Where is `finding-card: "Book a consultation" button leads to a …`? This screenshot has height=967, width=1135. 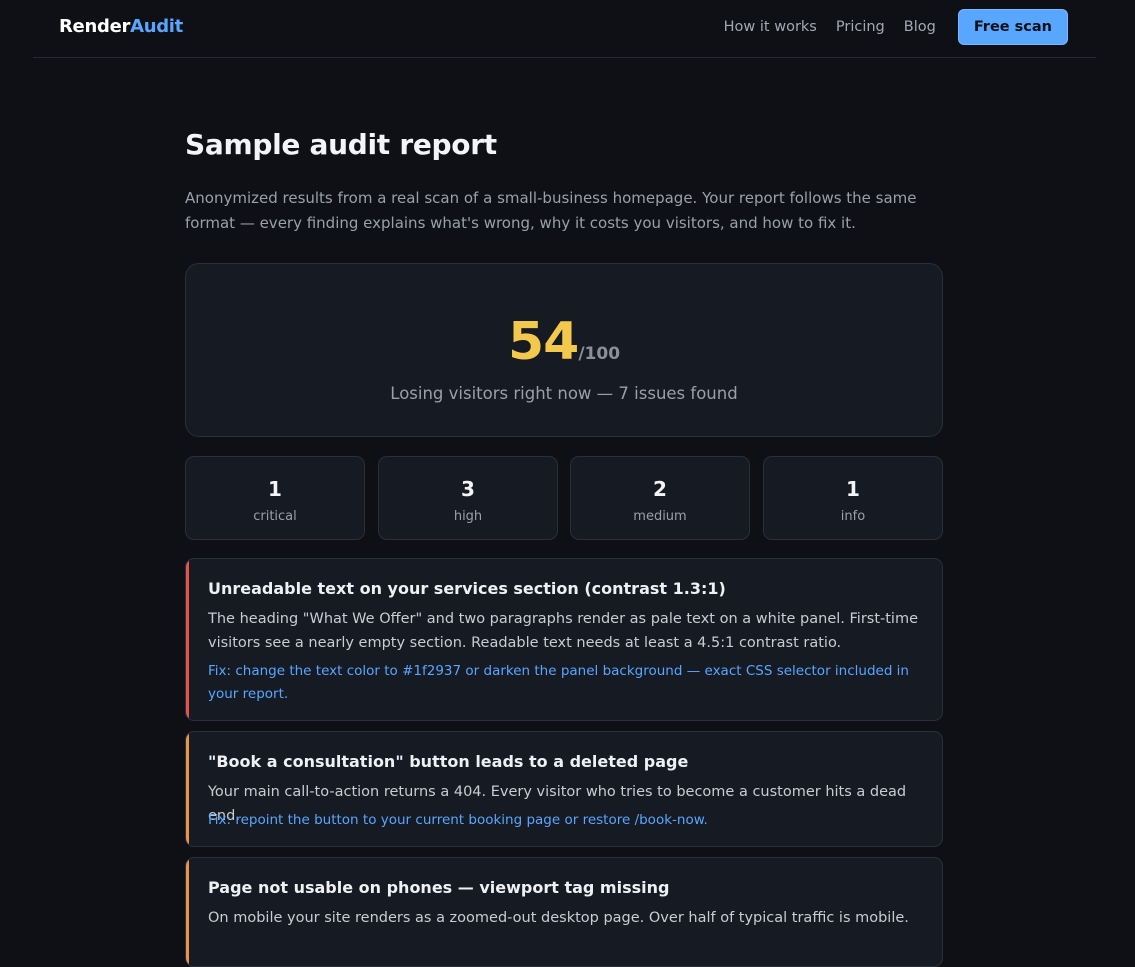 finding-card: "Book a consultation" button leads to a … is located at coordinates (564, 789).